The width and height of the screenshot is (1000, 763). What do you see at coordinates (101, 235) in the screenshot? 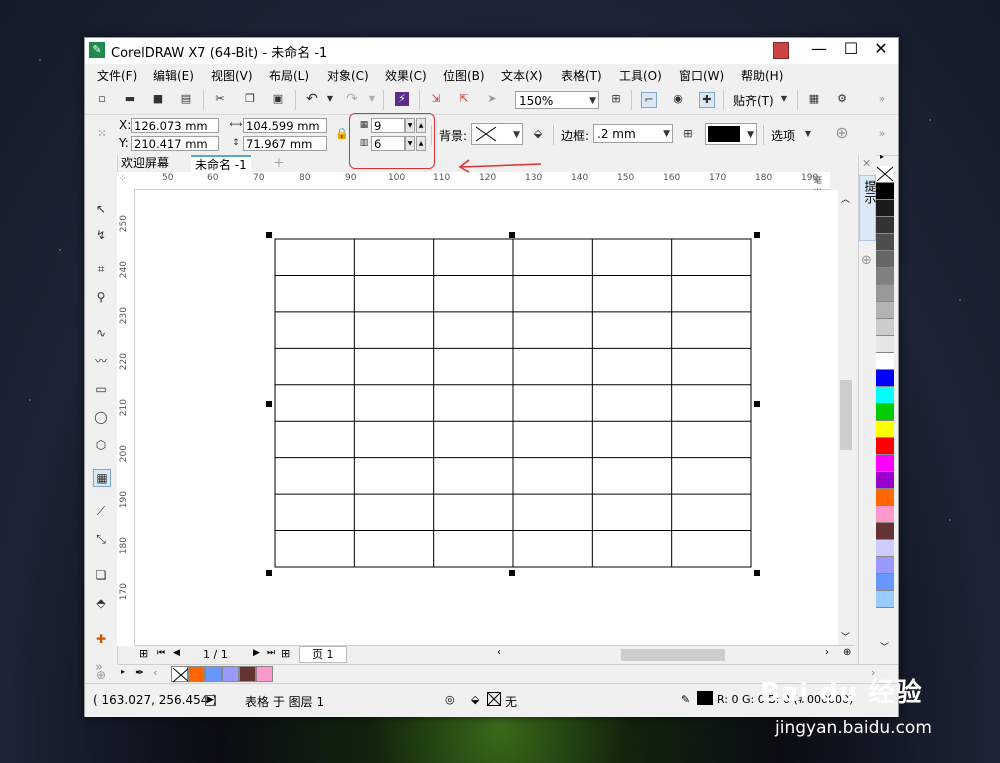
I see `shape-tool-icon: ↯` at bounding box center [101, 235].